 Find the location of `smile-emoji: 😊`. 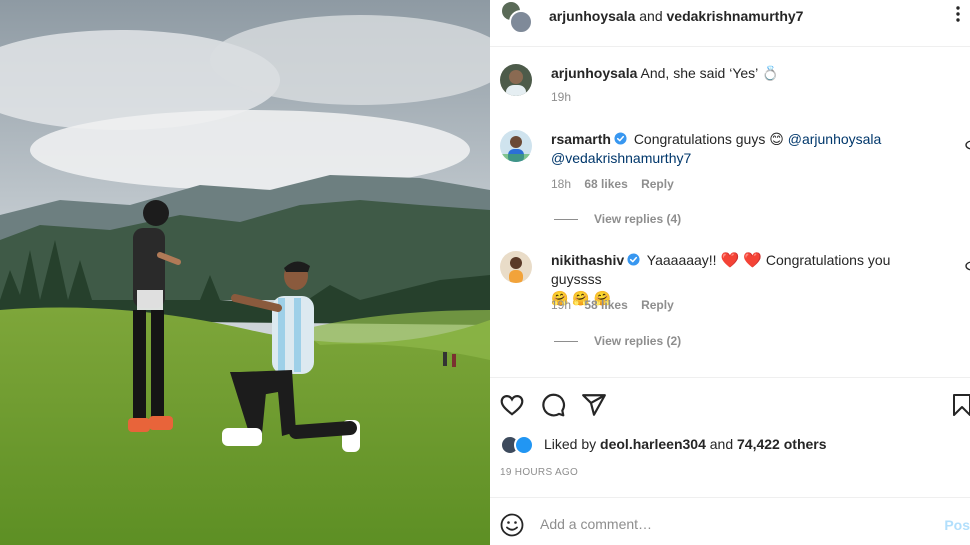

smile-emoji: 😊 is located at coordinates (776, 139).